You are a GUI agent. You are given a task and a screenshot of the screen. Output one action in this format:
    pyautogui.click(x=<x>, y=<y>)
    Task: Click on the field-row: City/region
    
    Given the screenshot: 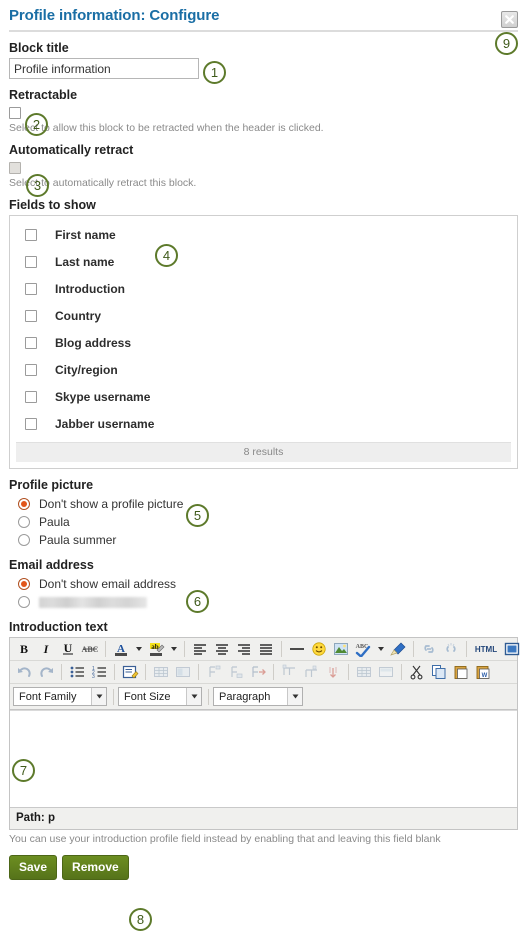 What is the action you would take?
    pyautogui.click(x=263, y=369)
    